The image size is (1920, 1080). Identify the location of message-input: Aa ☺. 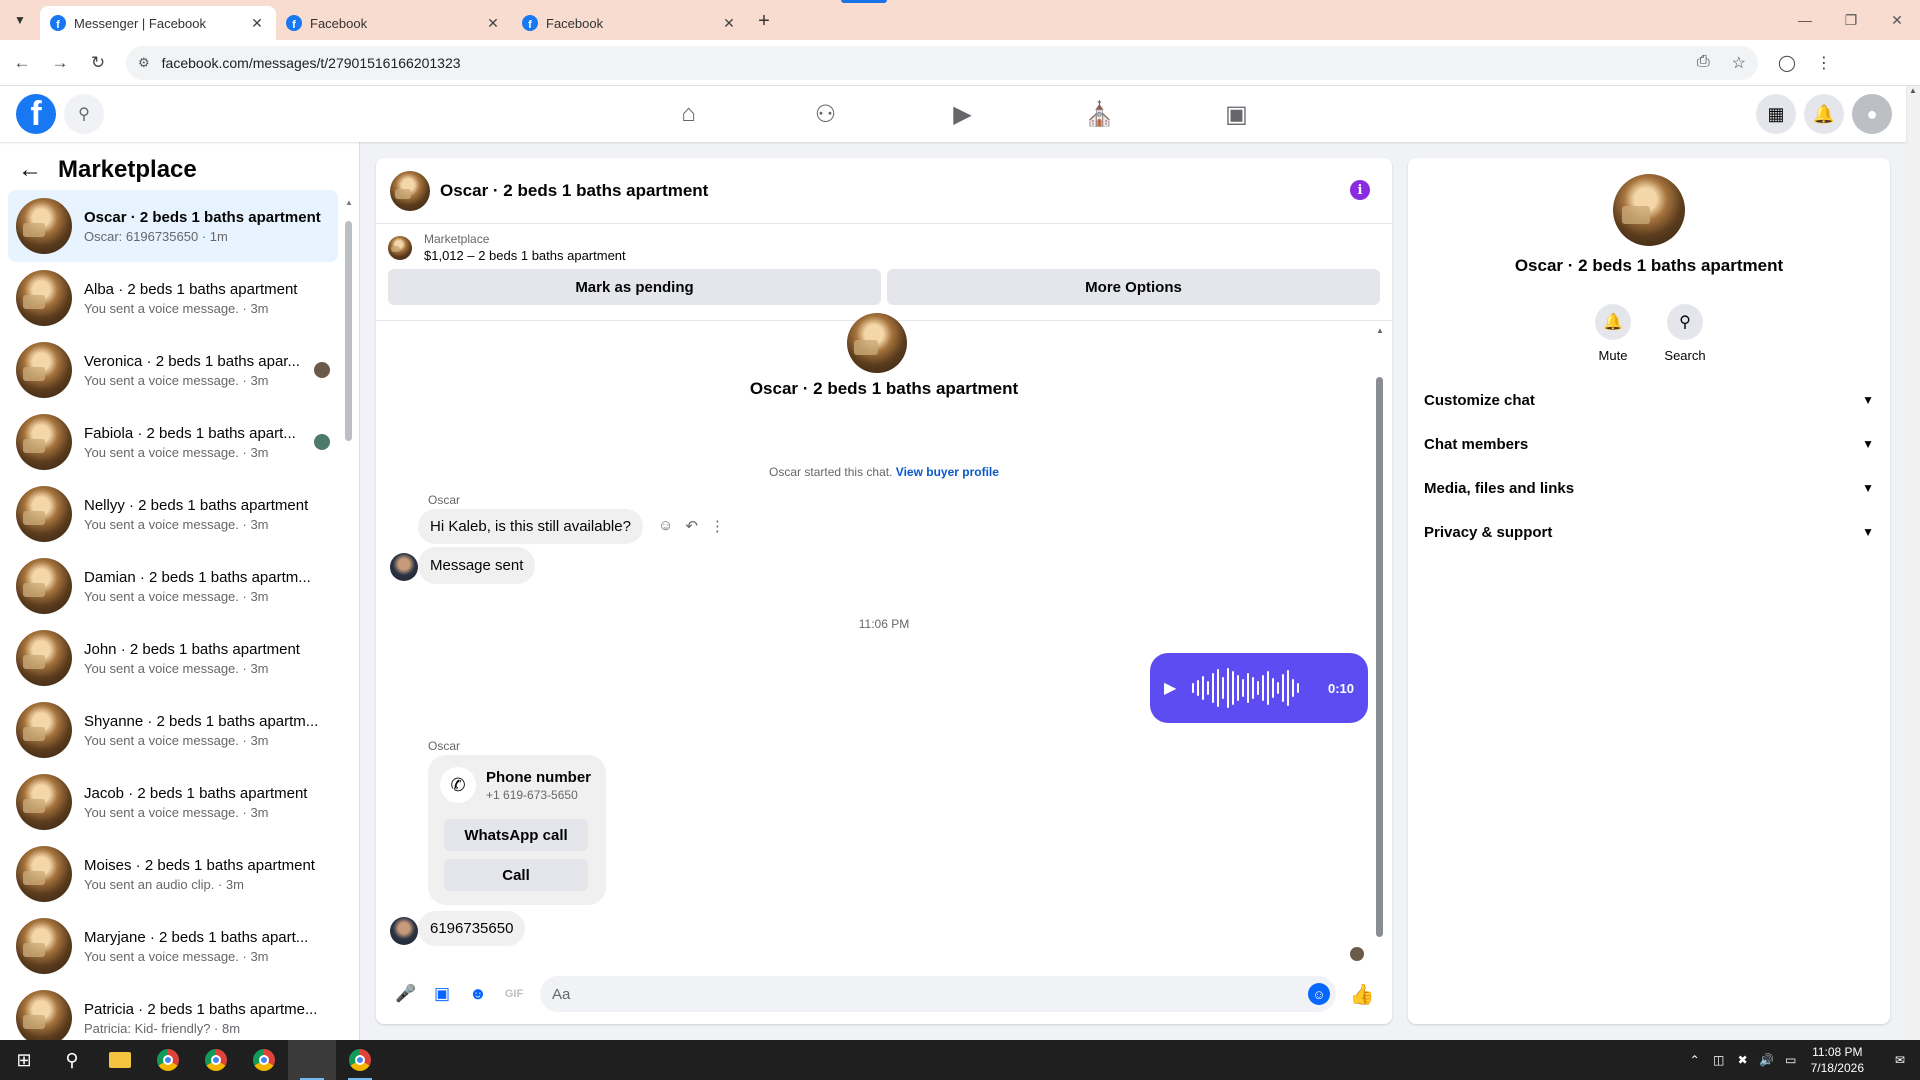
(938, 994).